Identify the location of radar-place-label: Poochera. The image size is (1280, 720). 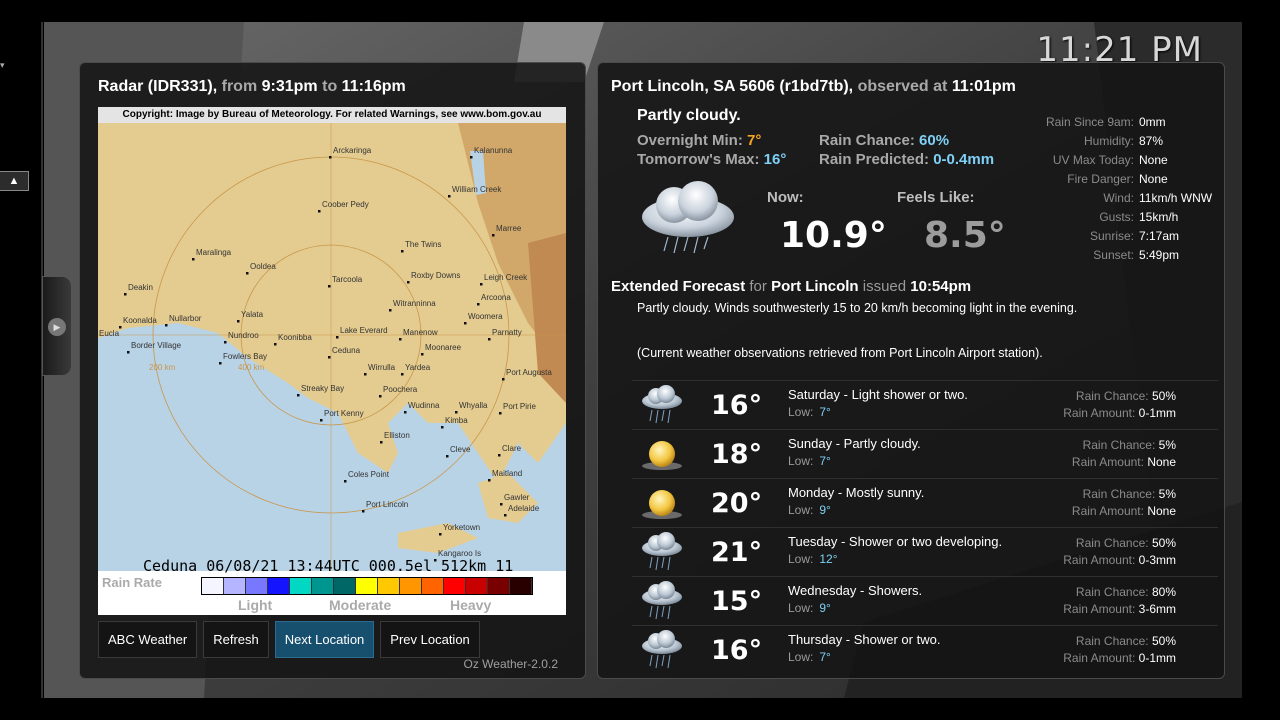
(400, 389).